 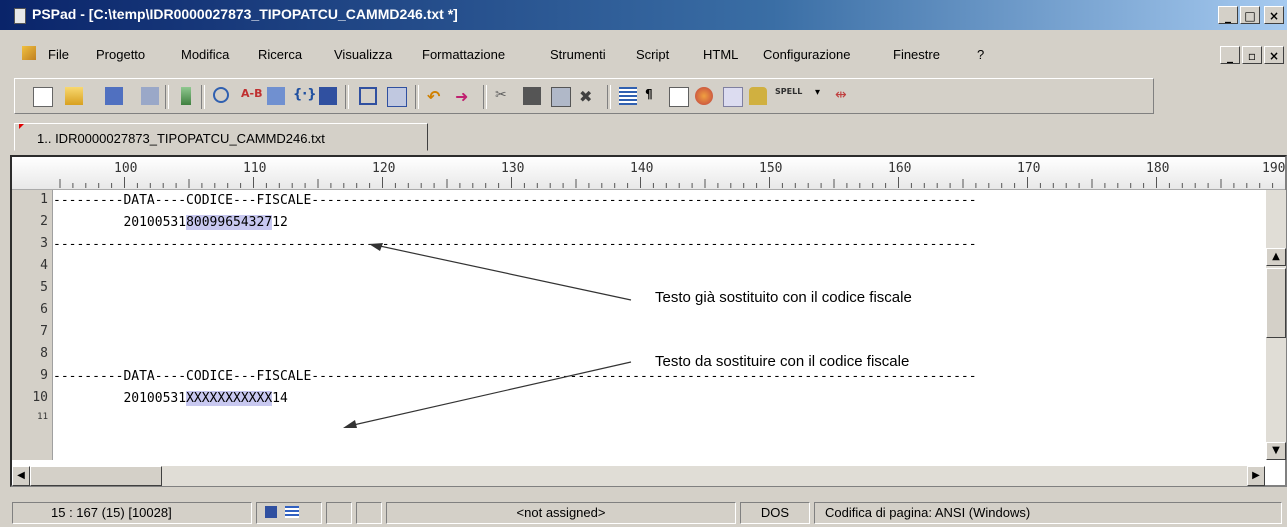 What do you see at coordinates (44, 331) in the screenshot?
I see `line-number: 7` at bounding box center [44, 331].